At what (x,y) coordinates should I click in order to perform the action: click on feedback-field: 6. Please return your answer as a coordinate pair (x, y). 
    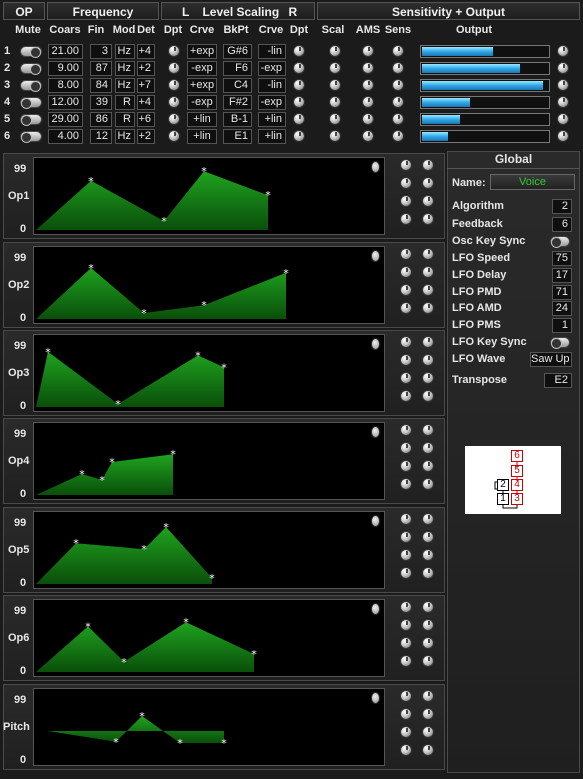
    Looking at the image, I should click on (562, 224).